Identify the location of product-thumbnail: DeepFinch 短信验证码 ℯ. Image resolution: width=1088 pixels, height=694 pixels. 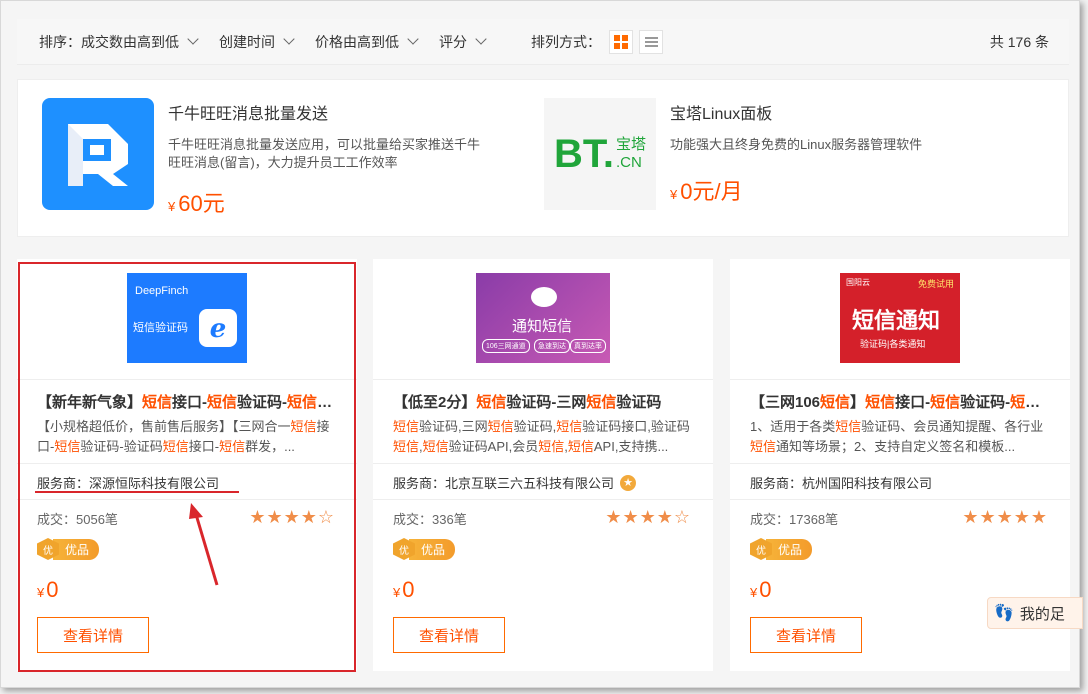
(187, 318).